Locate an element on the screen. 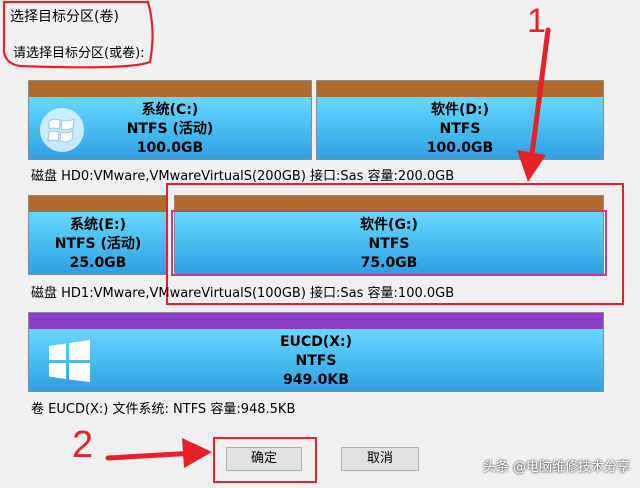 This screenshot has width=640, height=488. step-2-label: 2 is located at coordinates (83, 445).